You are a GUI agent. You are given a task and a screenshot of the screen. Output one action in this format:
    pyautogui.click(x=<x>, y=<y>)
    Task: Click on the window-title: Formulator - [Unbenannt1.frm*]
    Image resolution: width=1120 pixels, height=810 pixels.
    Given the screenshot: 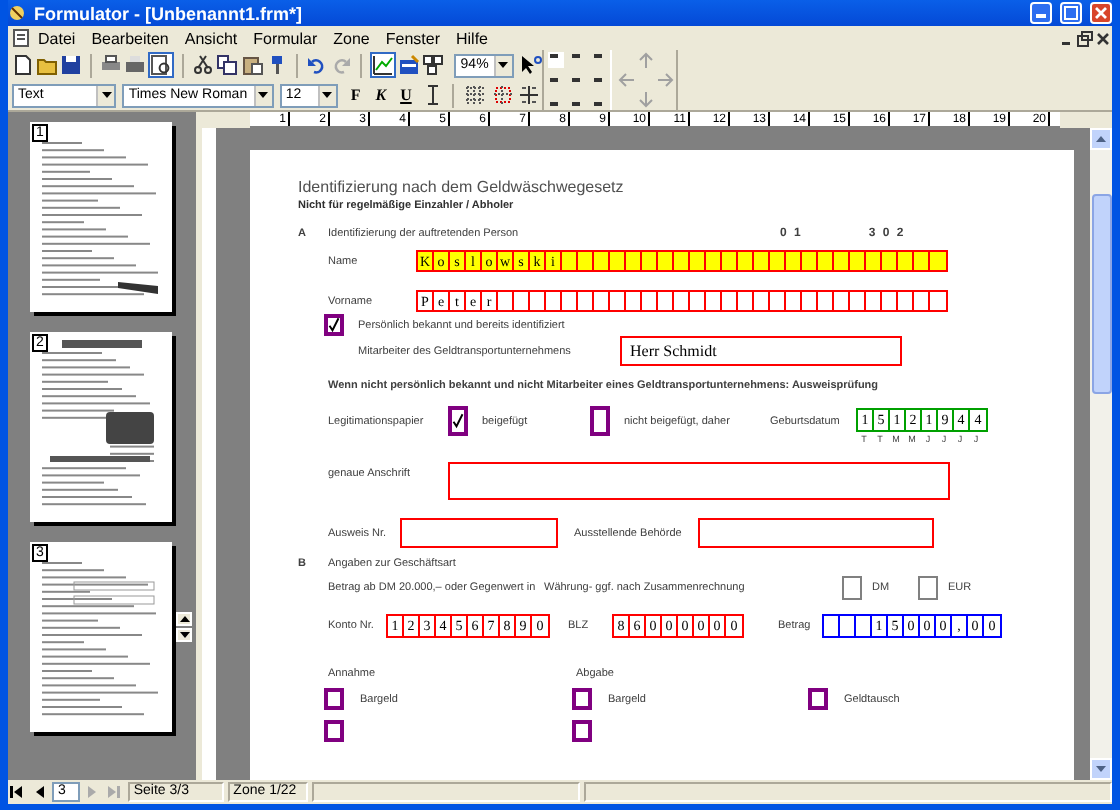 What is the action you would take?
    pyautogui.click(x=169, y=13)
    